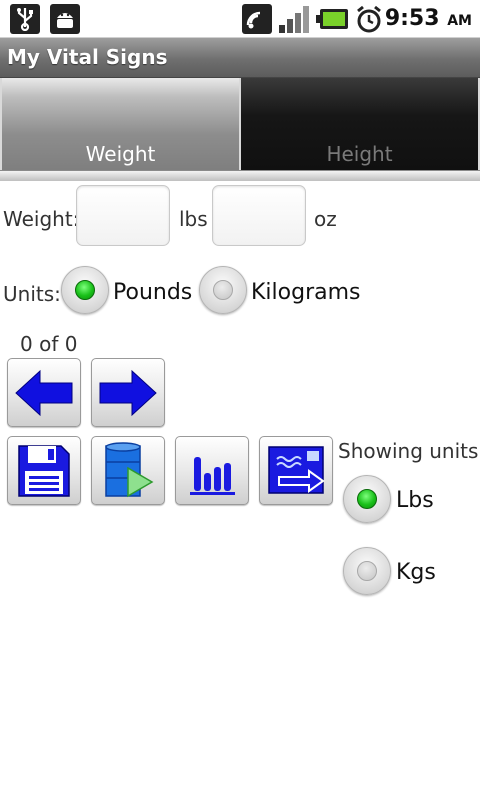 The image size is (480, 800). What do you see at coordinates (223, 290) in the screenshot?
I see `kilograms-radio` at bounding box center [223, 290].